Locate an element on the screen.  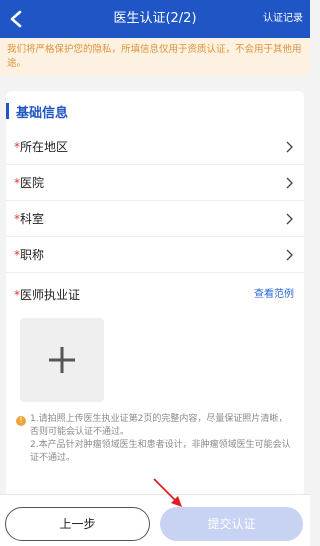
hospital-label: 医院 is located at coordinates (32, 183).